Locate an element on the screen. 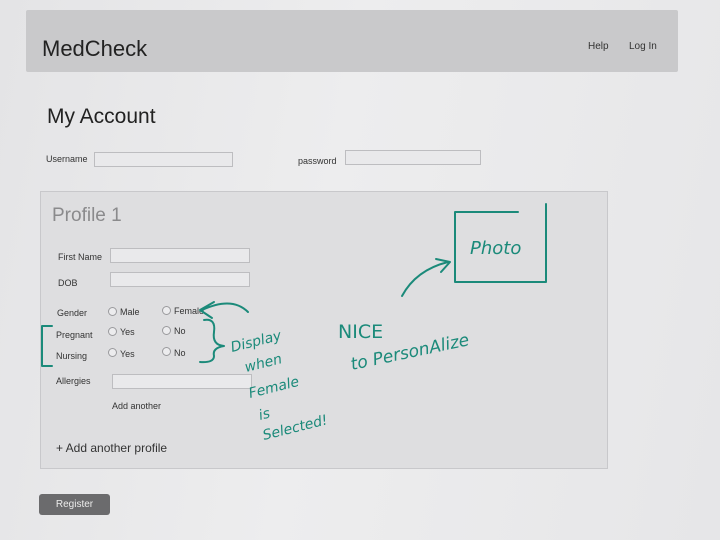  photo-note: Photo is located at coordinates (495, 248).